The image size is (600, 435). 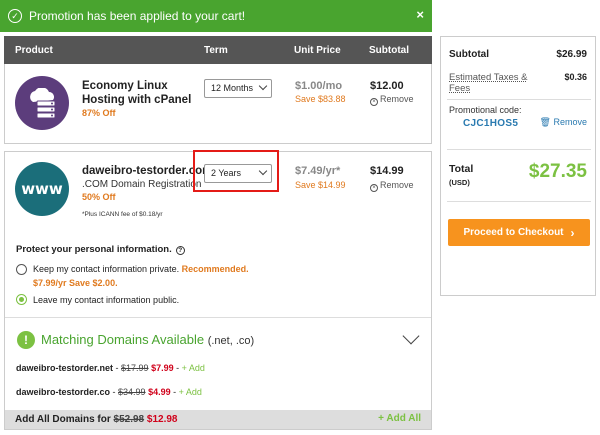 What do you see at coordinates (137, 93) in the screenshot?
I see `product-name: Economy Linux Hosting with cPanel` at bounding box center [137, 93].